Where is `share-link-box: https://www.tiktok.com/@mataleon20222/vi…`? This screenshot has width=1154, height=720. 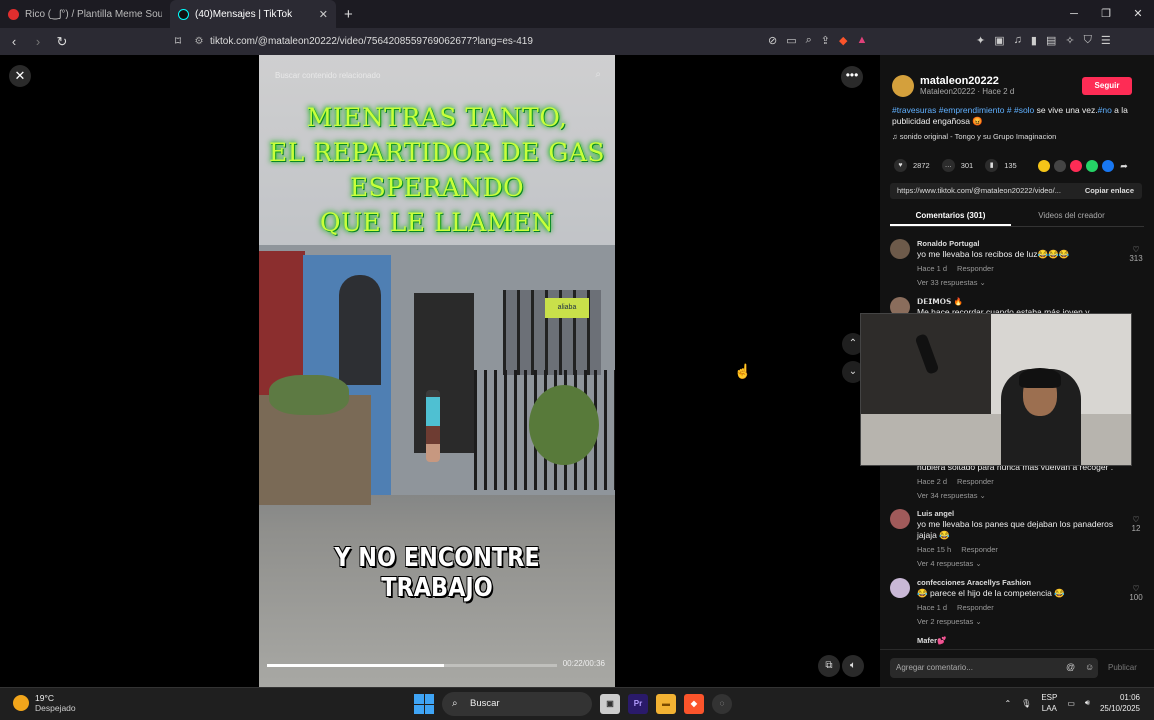
share-link-box: https://www.tiktok.com/@mataleon20222/vi… is located at coordinates (1016, 191).